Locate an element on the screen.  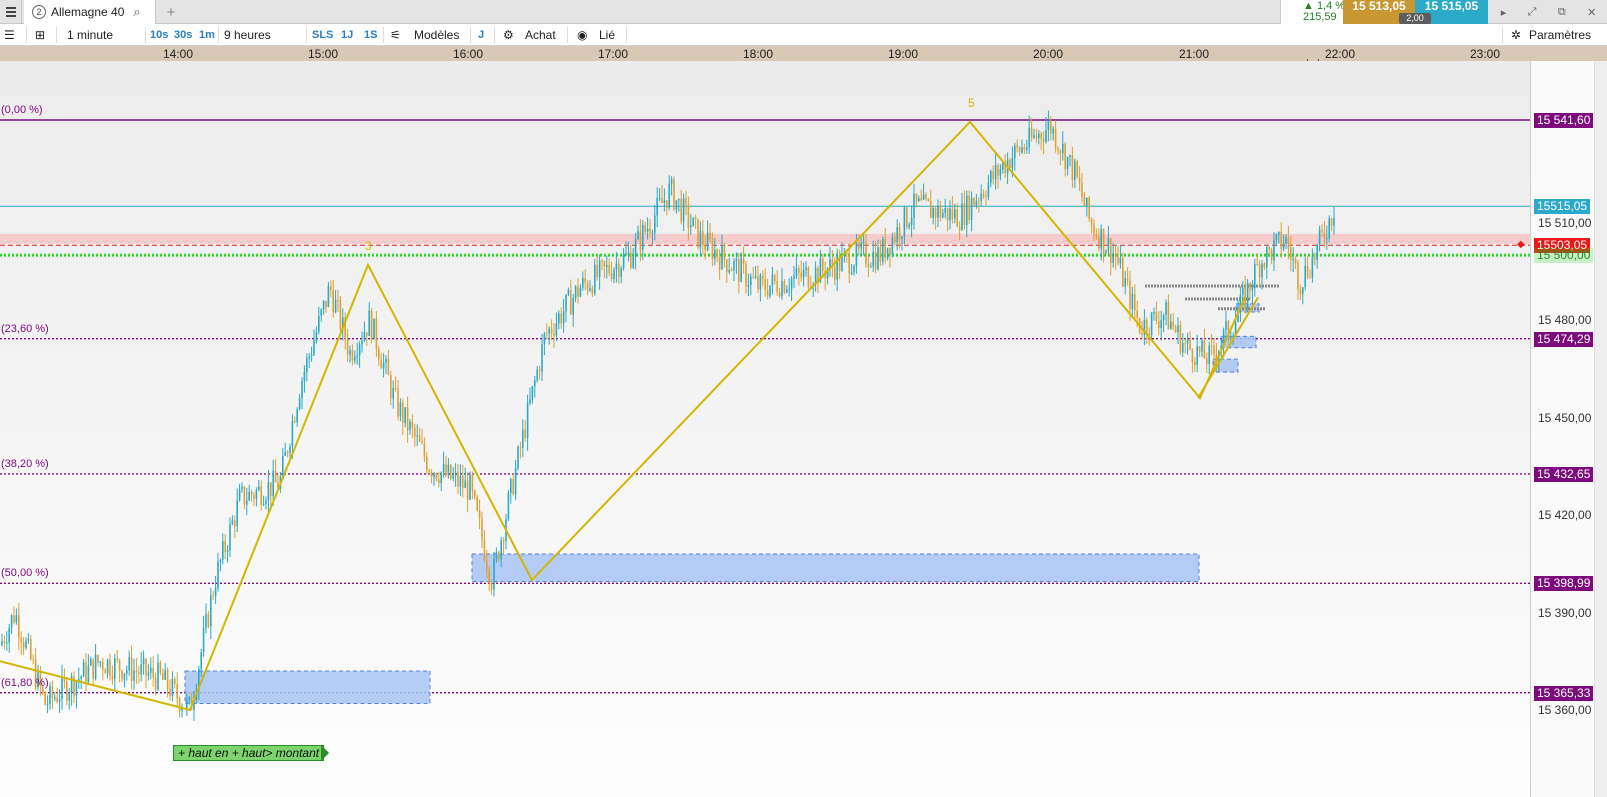
search-icon: ⌕ is located at coordinates (136, 12).